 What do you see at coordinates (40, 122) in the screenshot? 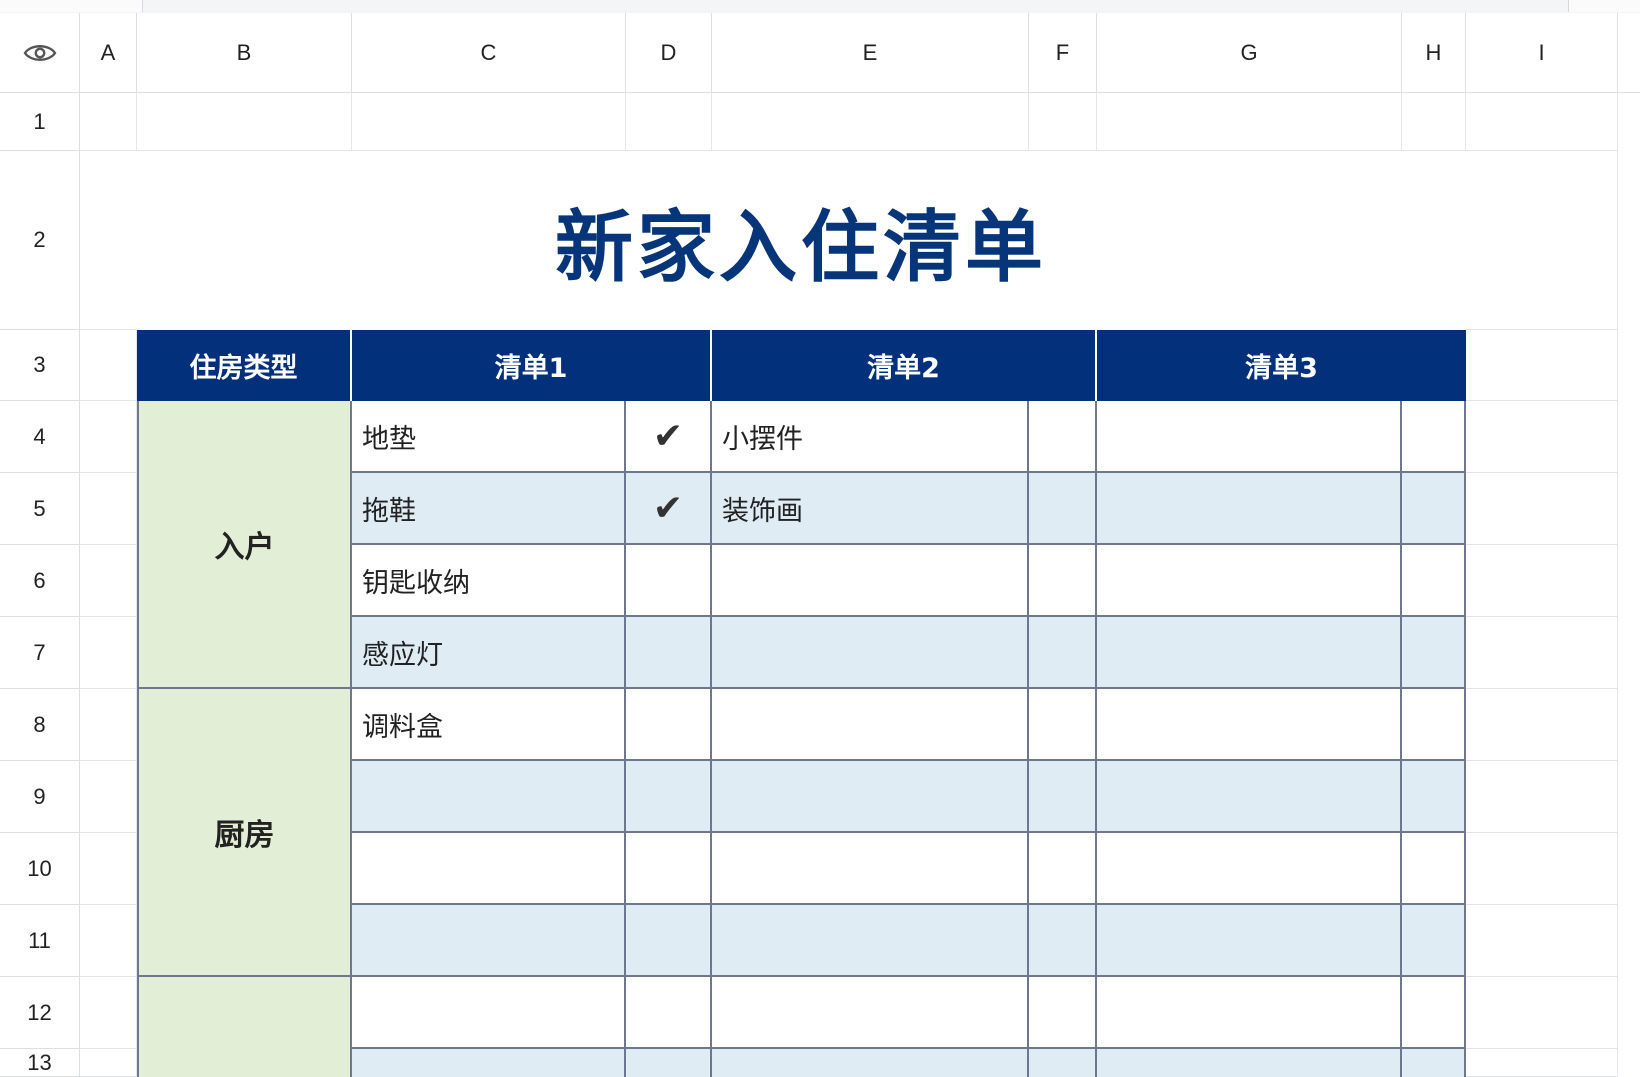
I see `row-header-1: 1` at bounding box center [40, 122].